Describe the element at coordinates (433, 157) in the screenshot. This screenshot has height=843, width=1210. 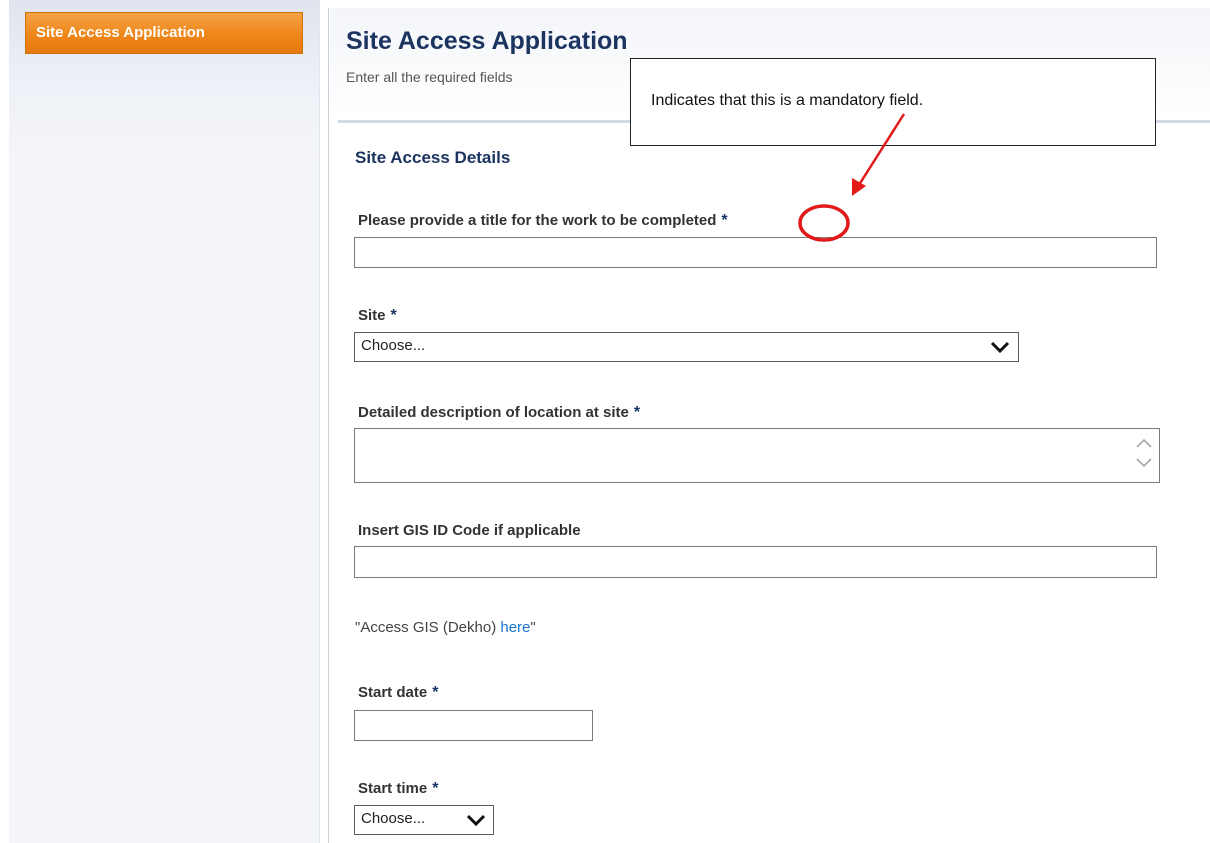
I see `section-title: Site Access Details` at that location.